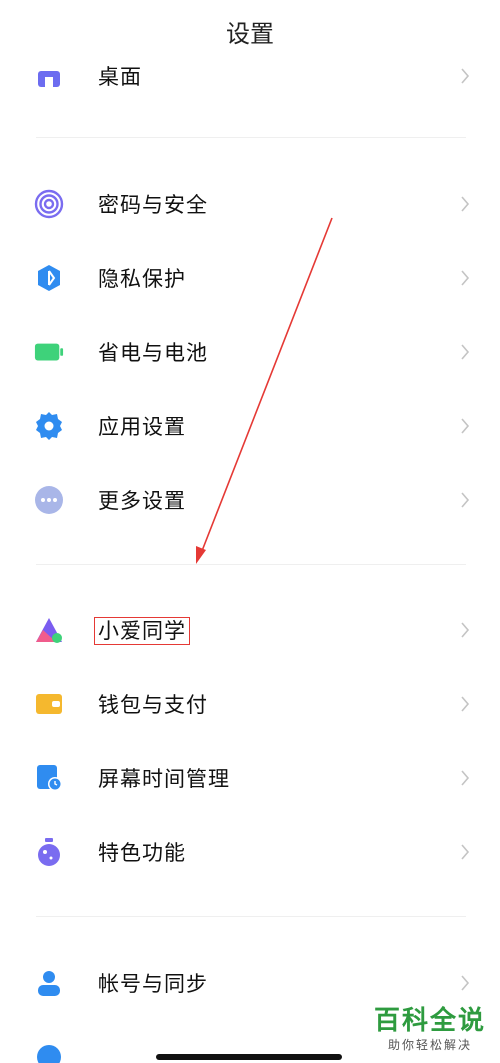 This screenshot has width=500, height=1063. I want to click on annotation-arrow, so click(264, 390).